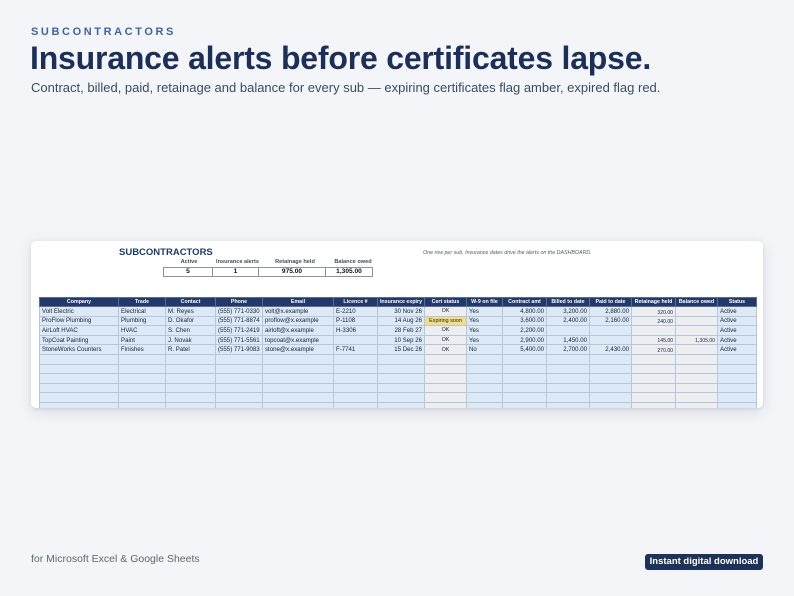 Image resolution: width=794 pixels, height=596 pixels. What do you see at coordinates (142, 340) in the screenshot?
I see `cell-trade: Paint` at bounding box center [142, 340].